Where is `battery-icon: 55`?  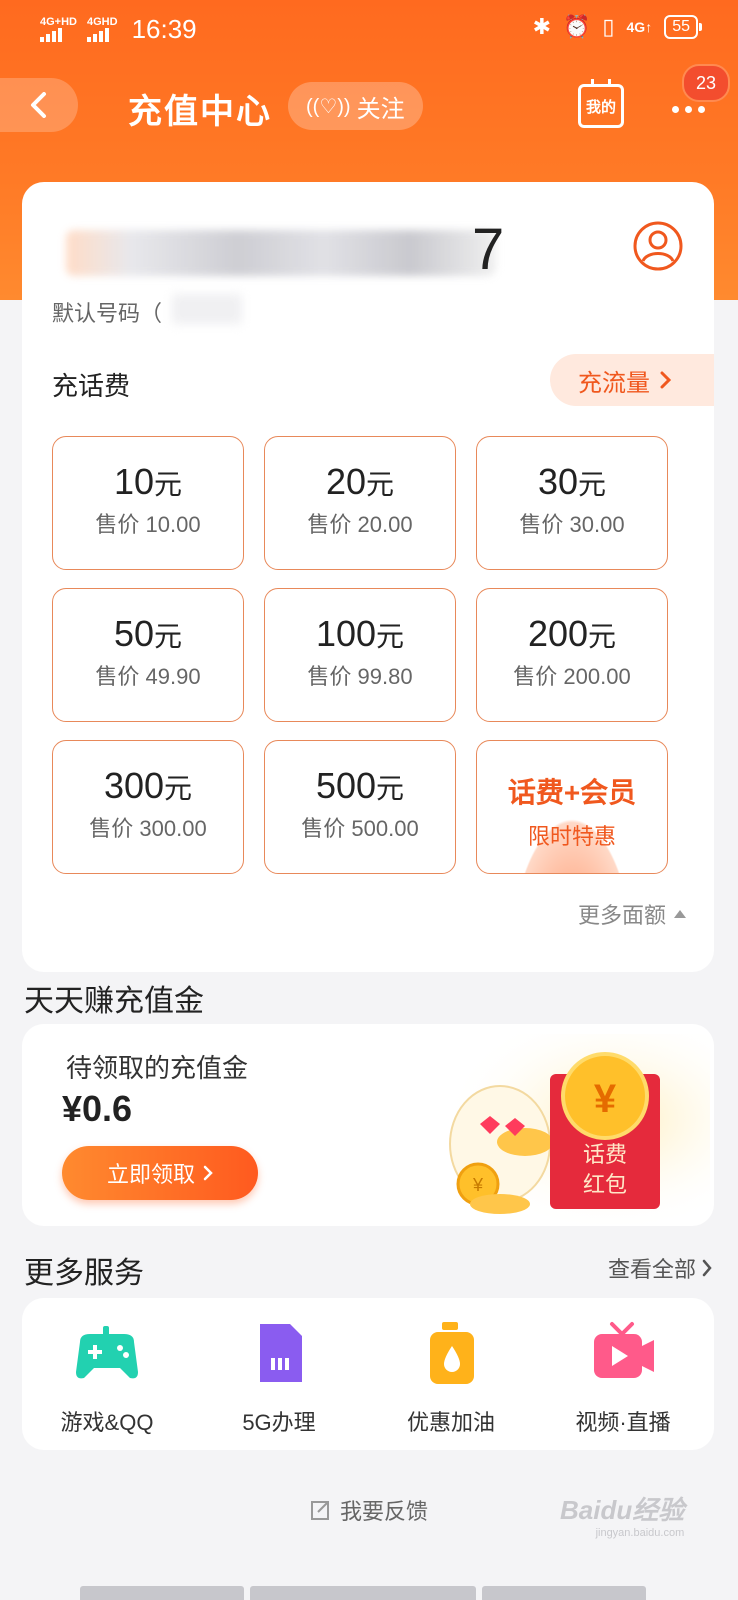 battery-icon: 55 is located at coordinates (683, 27).